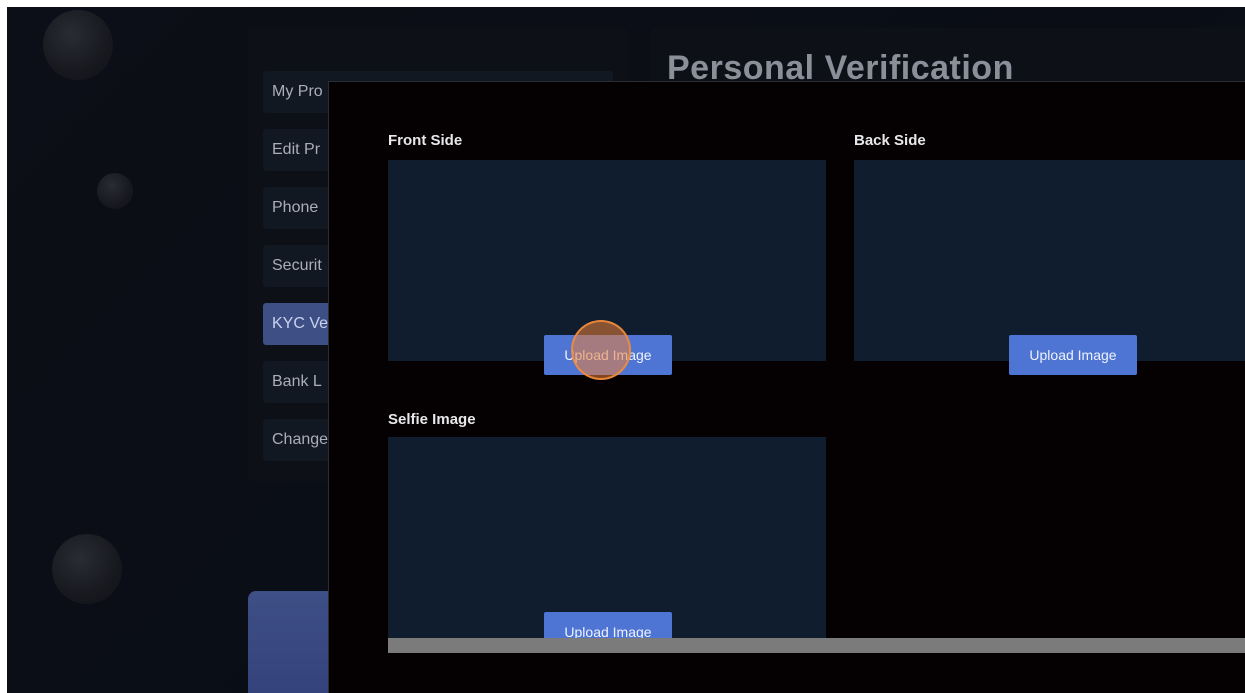  What do you see at coordinates (890, 140) in the screenshot?
I see `back-side-label: Back Side` at bounding box center [890, 140].